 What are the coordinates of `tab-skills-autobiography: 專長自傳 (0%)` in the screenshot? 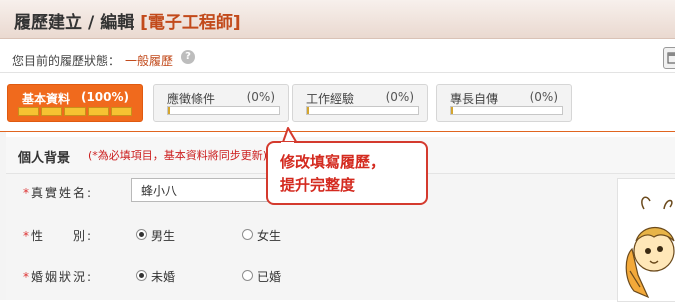 It's located at (504, 103).